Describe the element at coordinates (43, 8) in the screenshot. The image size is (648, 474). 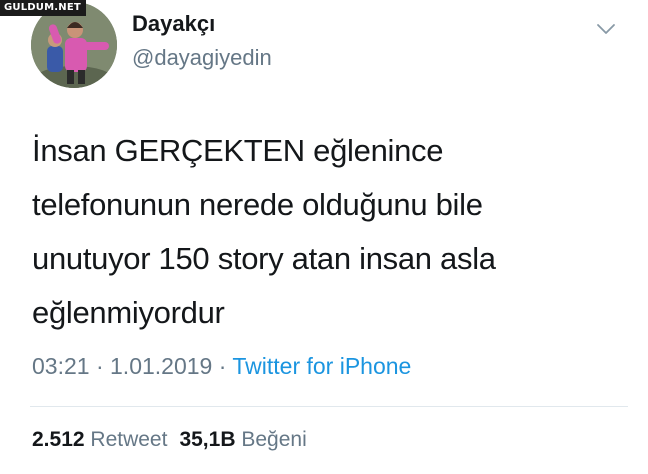
I see `watermark-label: GULDUM.NET` at that location.